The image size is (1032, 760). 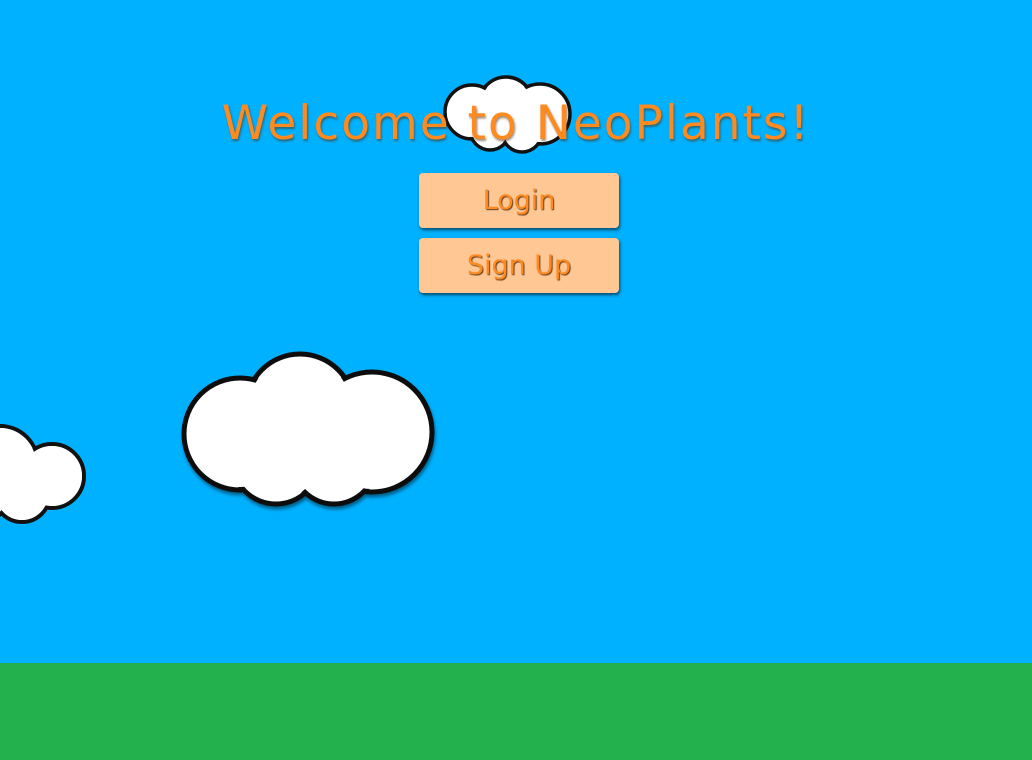 What do you see at coordinates (519, 265) in the screenshot?
I see `signup-button: Sign Up` at bounding box center [519, 265].